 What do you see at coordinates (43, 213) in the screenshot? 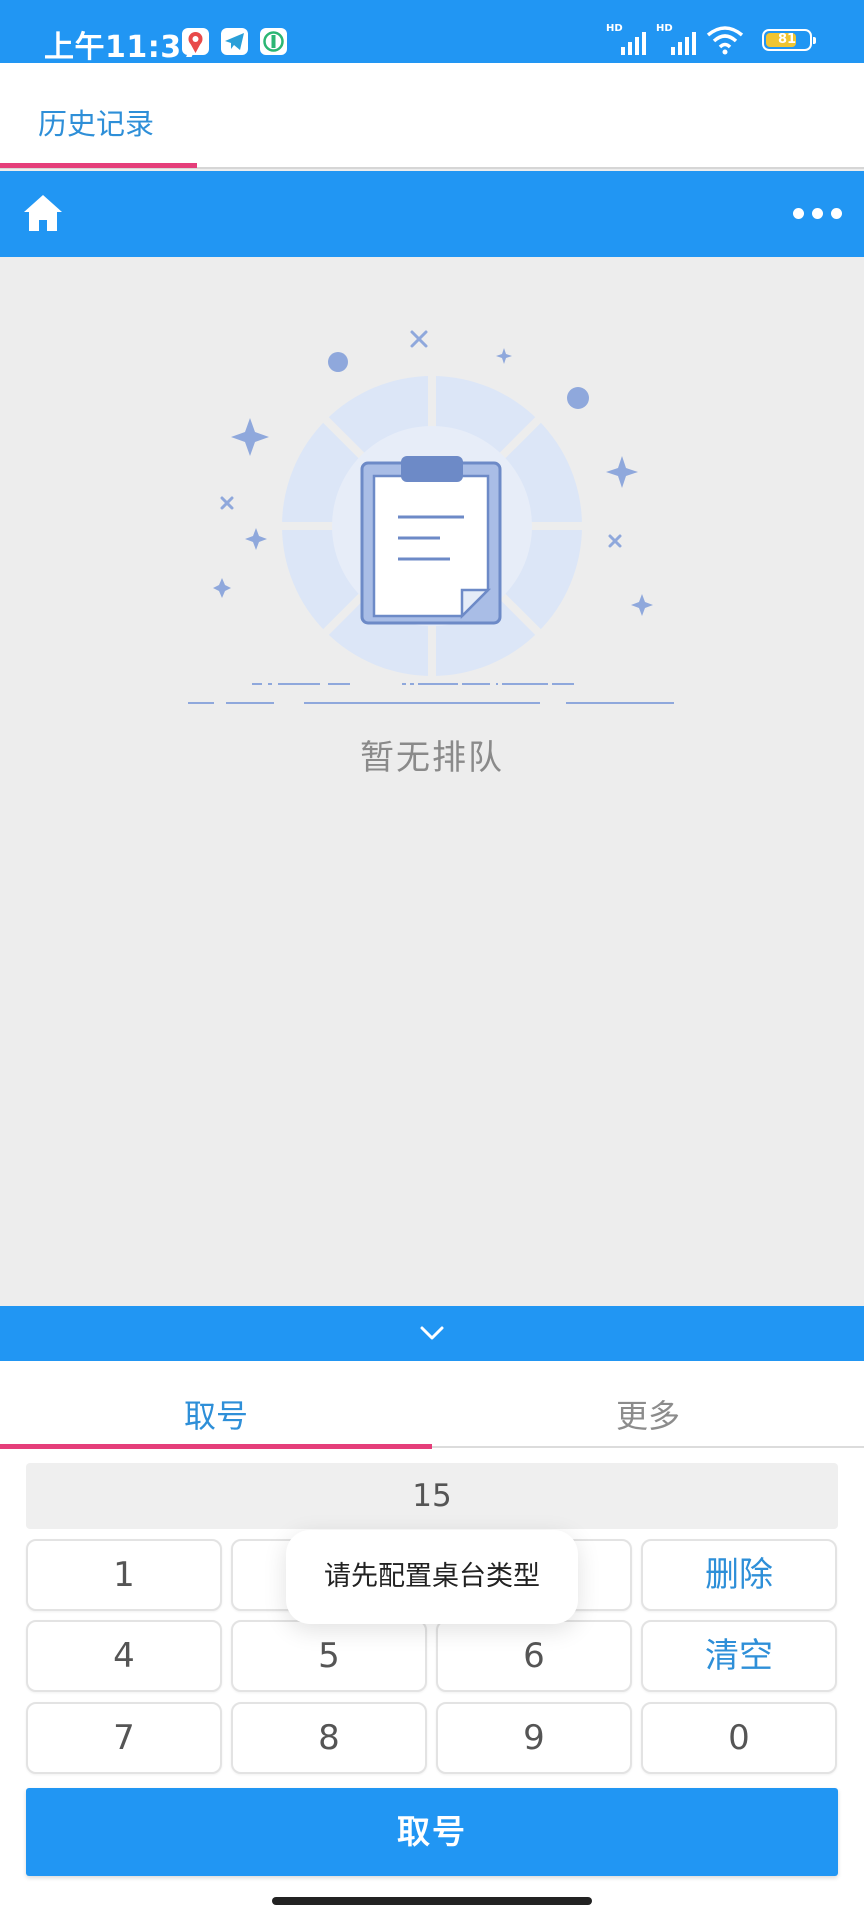
I see `home-icon` at bounding box center [43, 213].